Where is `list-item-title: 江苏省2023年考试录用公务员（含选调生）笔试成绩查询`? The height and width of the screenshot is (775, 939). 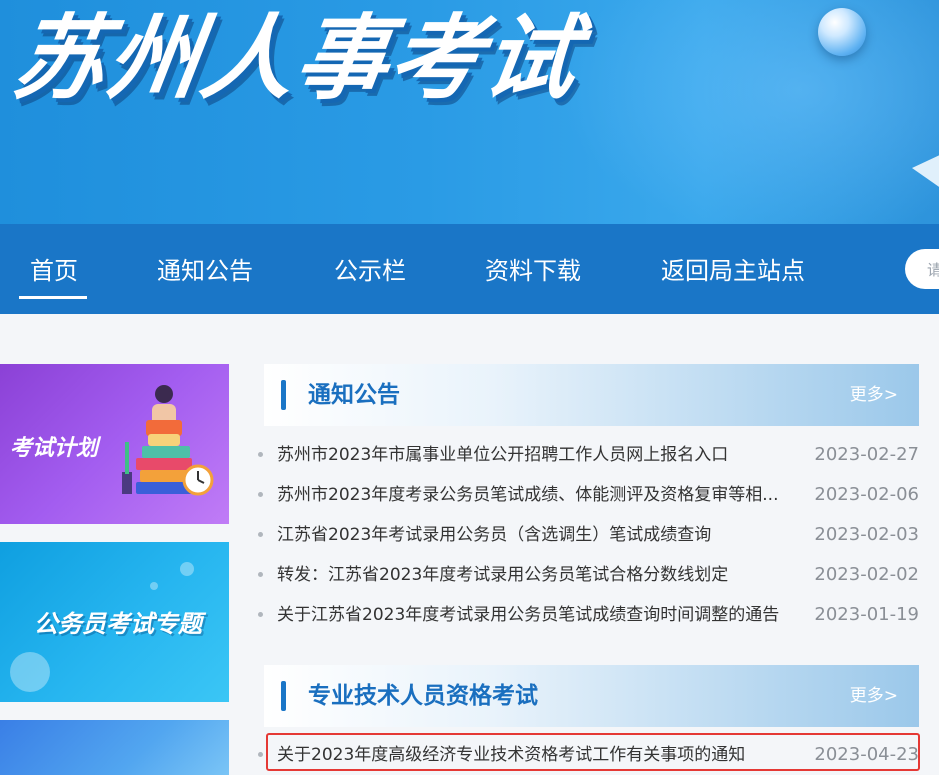
list-item-title: 江苏省2023年考试录用公务员（含选调生）笔试成绩查询 is located at coordinates (542, 535).